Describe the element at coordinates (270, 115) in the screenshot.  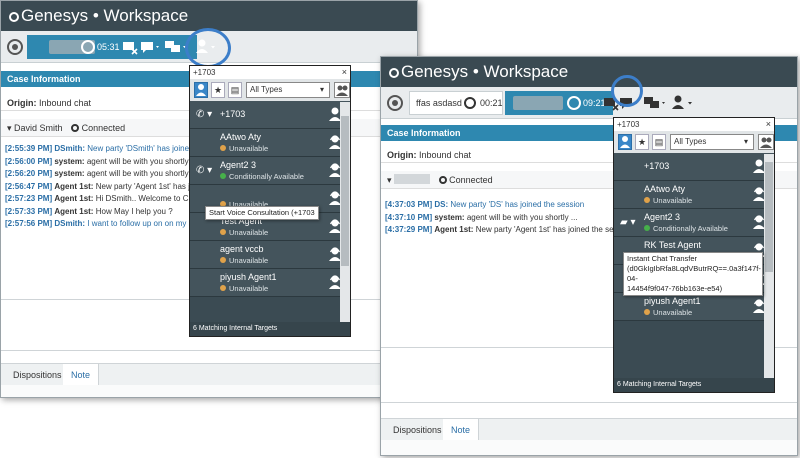
I see `target-row: ✆ ▾ +1703` at that location.